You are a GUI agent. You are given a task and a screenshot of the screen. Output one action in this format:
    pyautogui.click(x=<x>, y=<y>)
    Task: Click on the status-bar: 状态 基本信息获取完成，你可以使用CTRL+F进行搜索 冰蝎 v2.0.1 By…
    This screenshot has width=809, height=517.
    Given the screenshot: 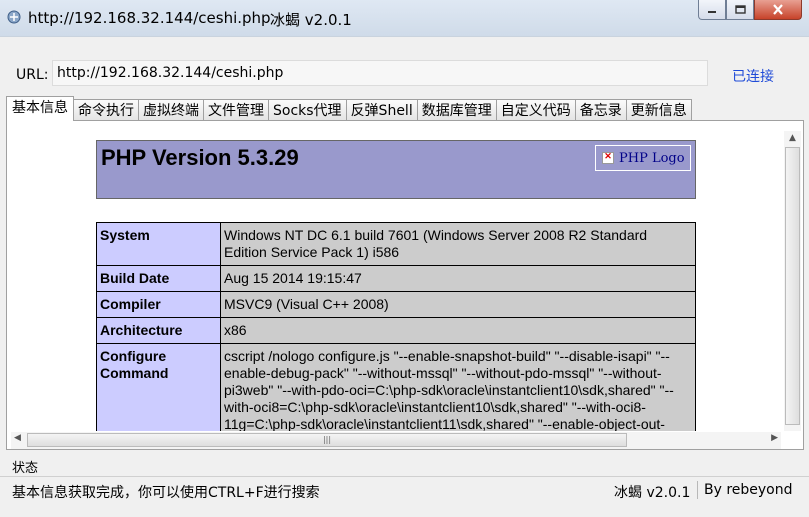 What is the action you would take?
    pyautogui.click(x=404, y=484)
    